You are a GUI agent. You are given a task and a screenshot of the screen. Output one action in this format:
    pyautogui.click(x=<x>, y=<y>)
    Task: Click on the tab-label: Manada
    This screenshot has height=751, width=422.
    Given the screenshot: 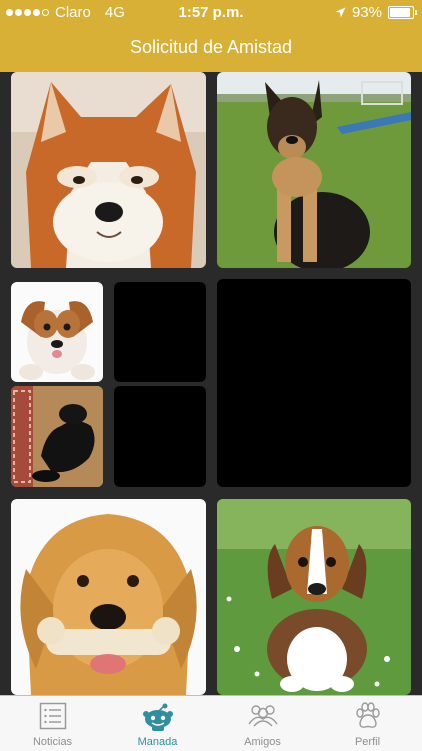 What is the action you would take?
    pyautogui.click(x=157, y=742)
    